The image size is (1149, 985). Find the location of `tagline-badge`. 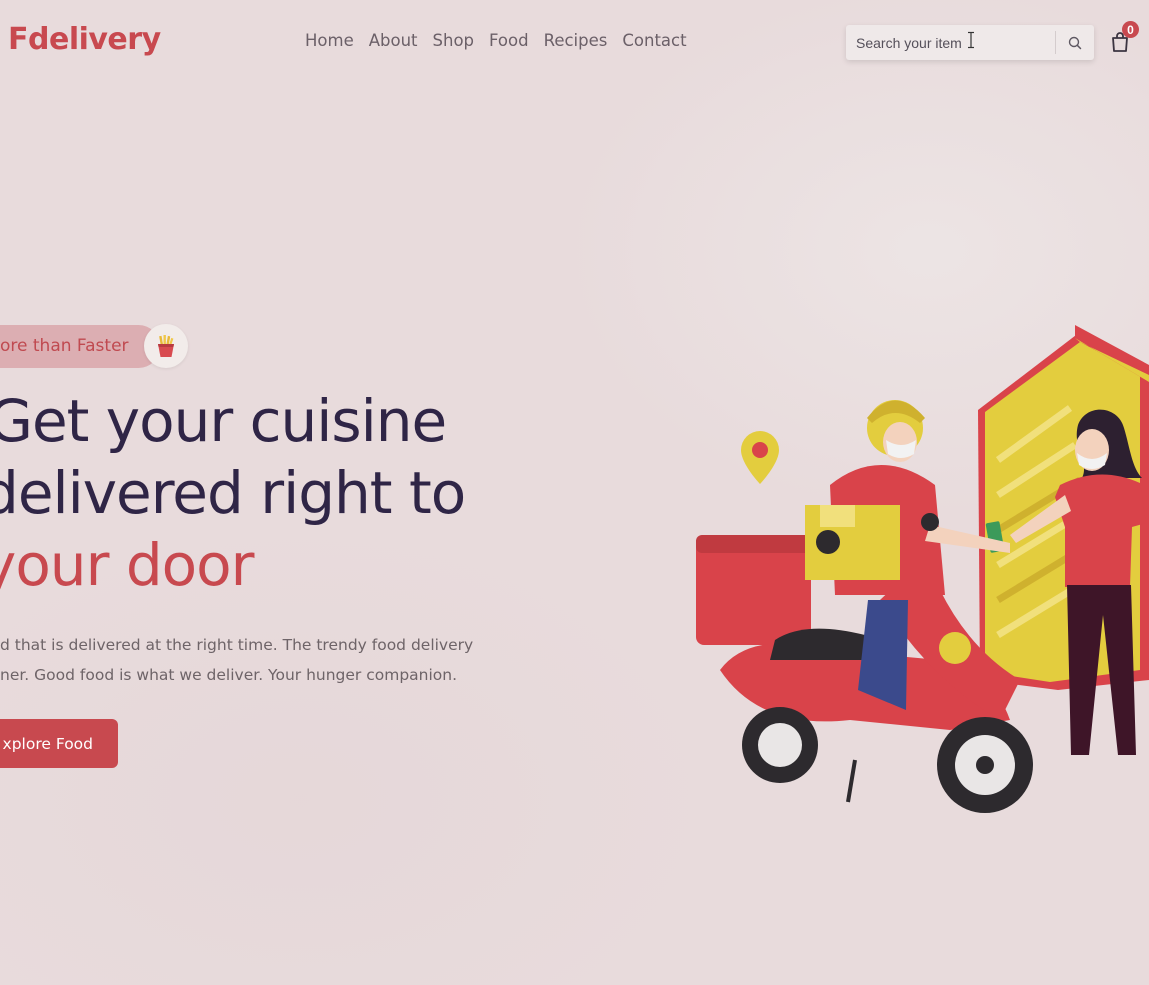

tagline-badge is located at coordinates (166, 346).